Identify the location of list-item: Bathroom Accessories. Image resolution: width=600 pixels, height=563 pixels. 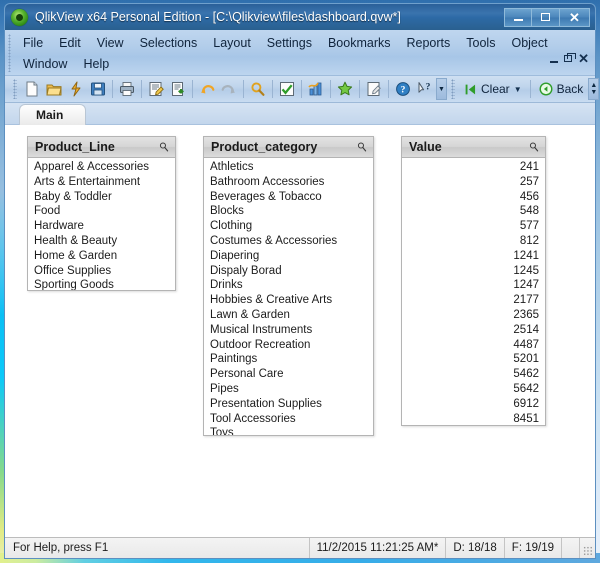
(288, 182).